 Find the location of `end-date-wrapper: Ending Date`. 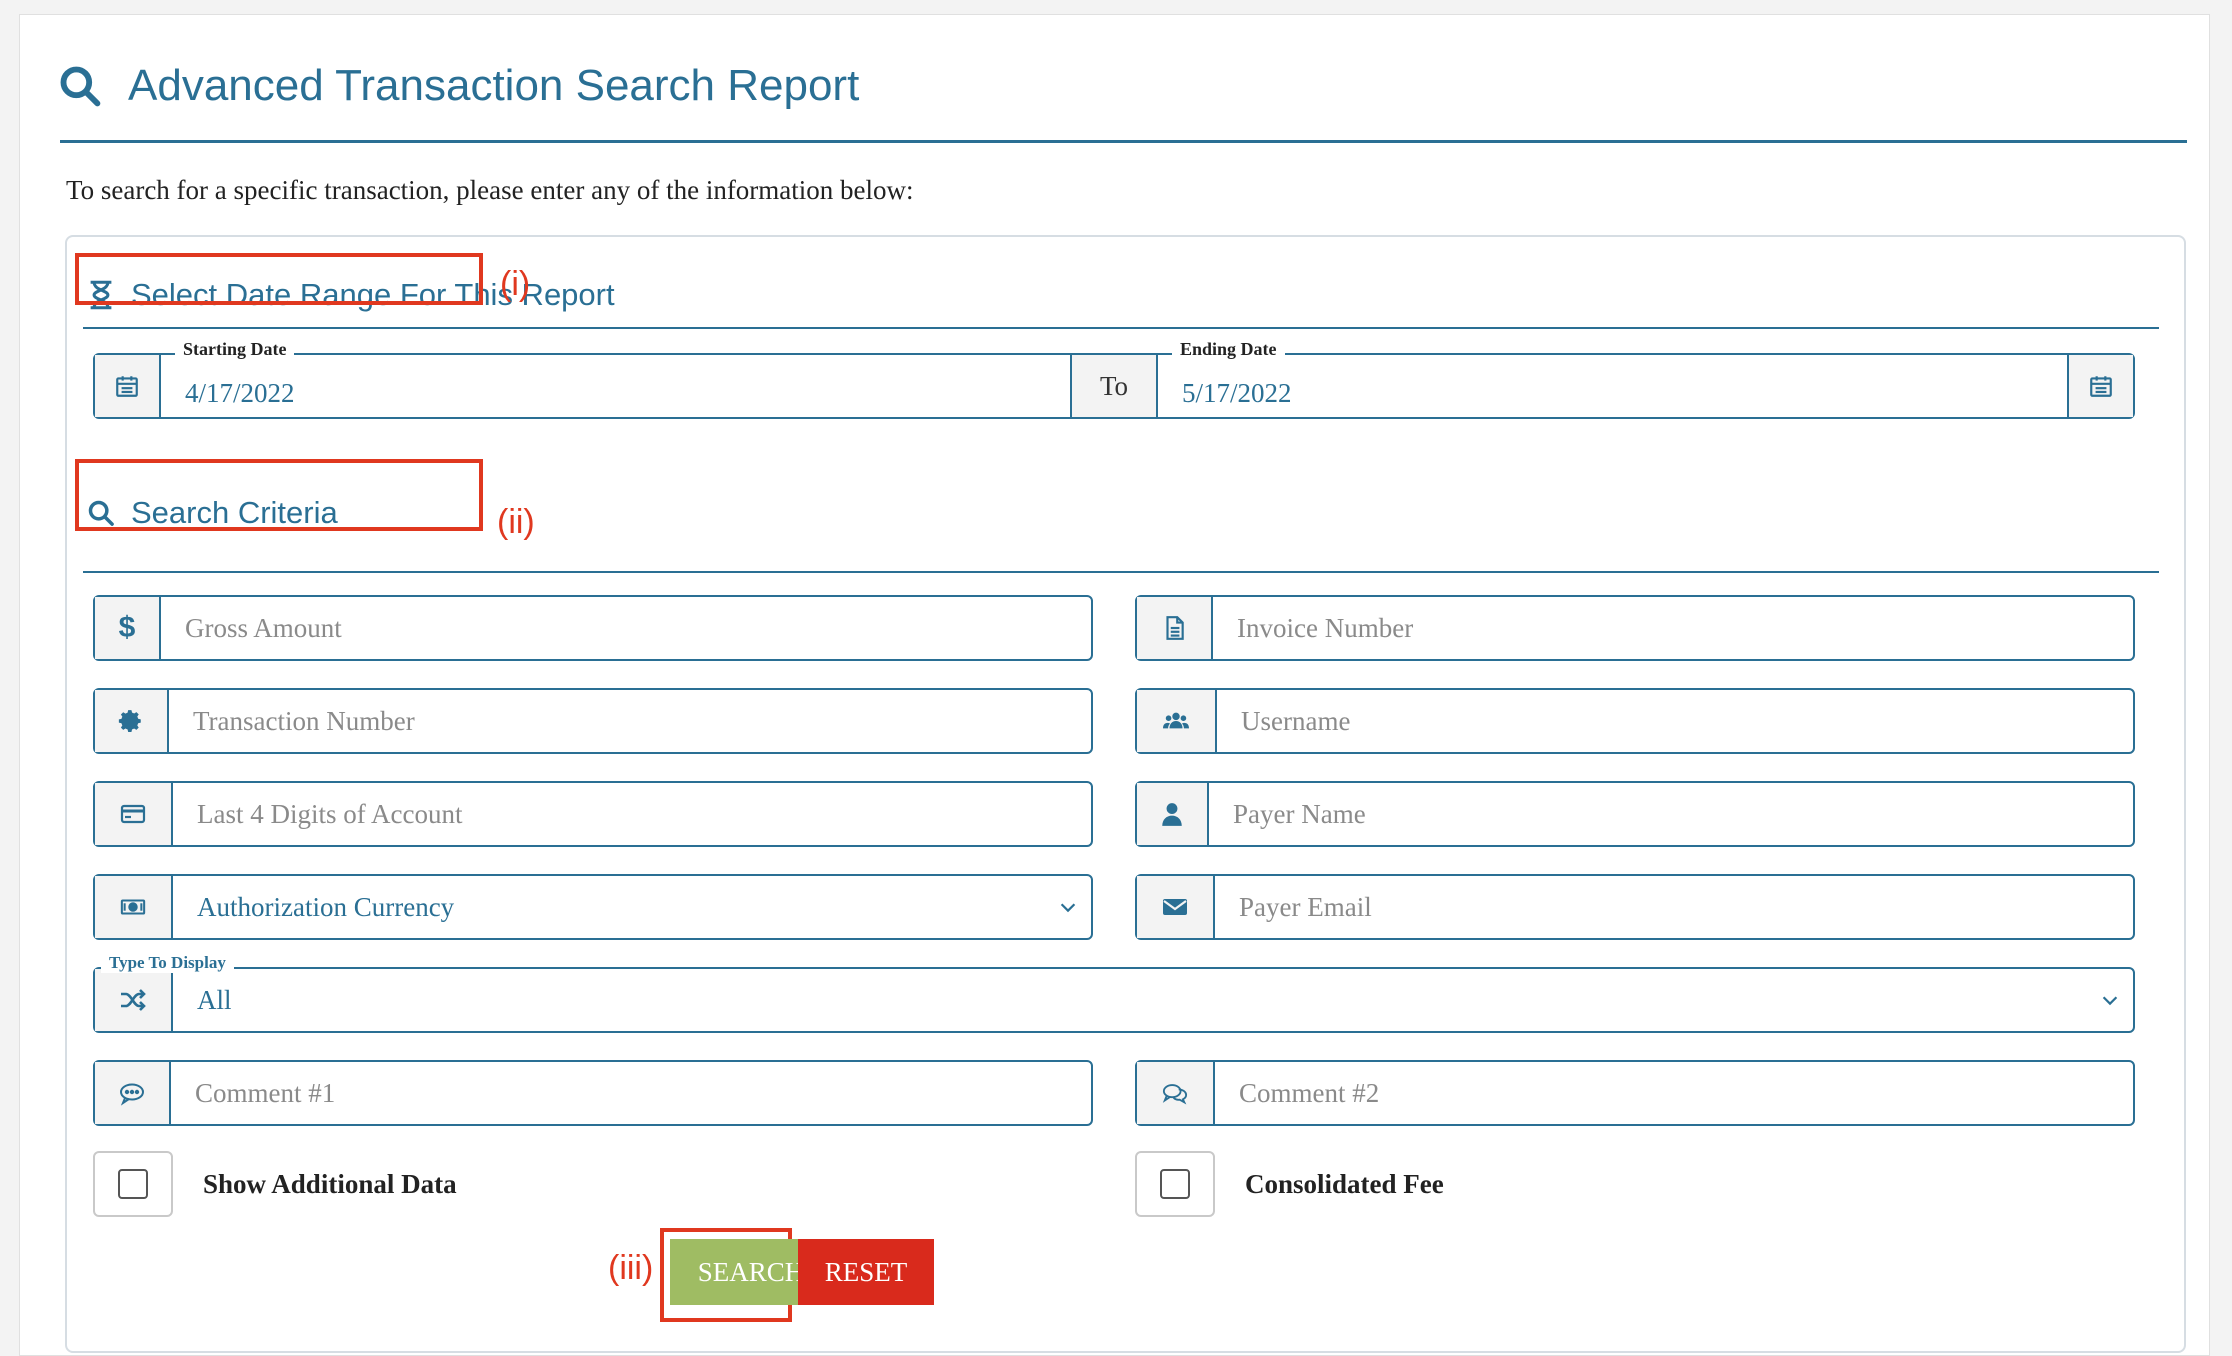

end-date-wrapper: Ending Date is located at coordinates (1612, 378).